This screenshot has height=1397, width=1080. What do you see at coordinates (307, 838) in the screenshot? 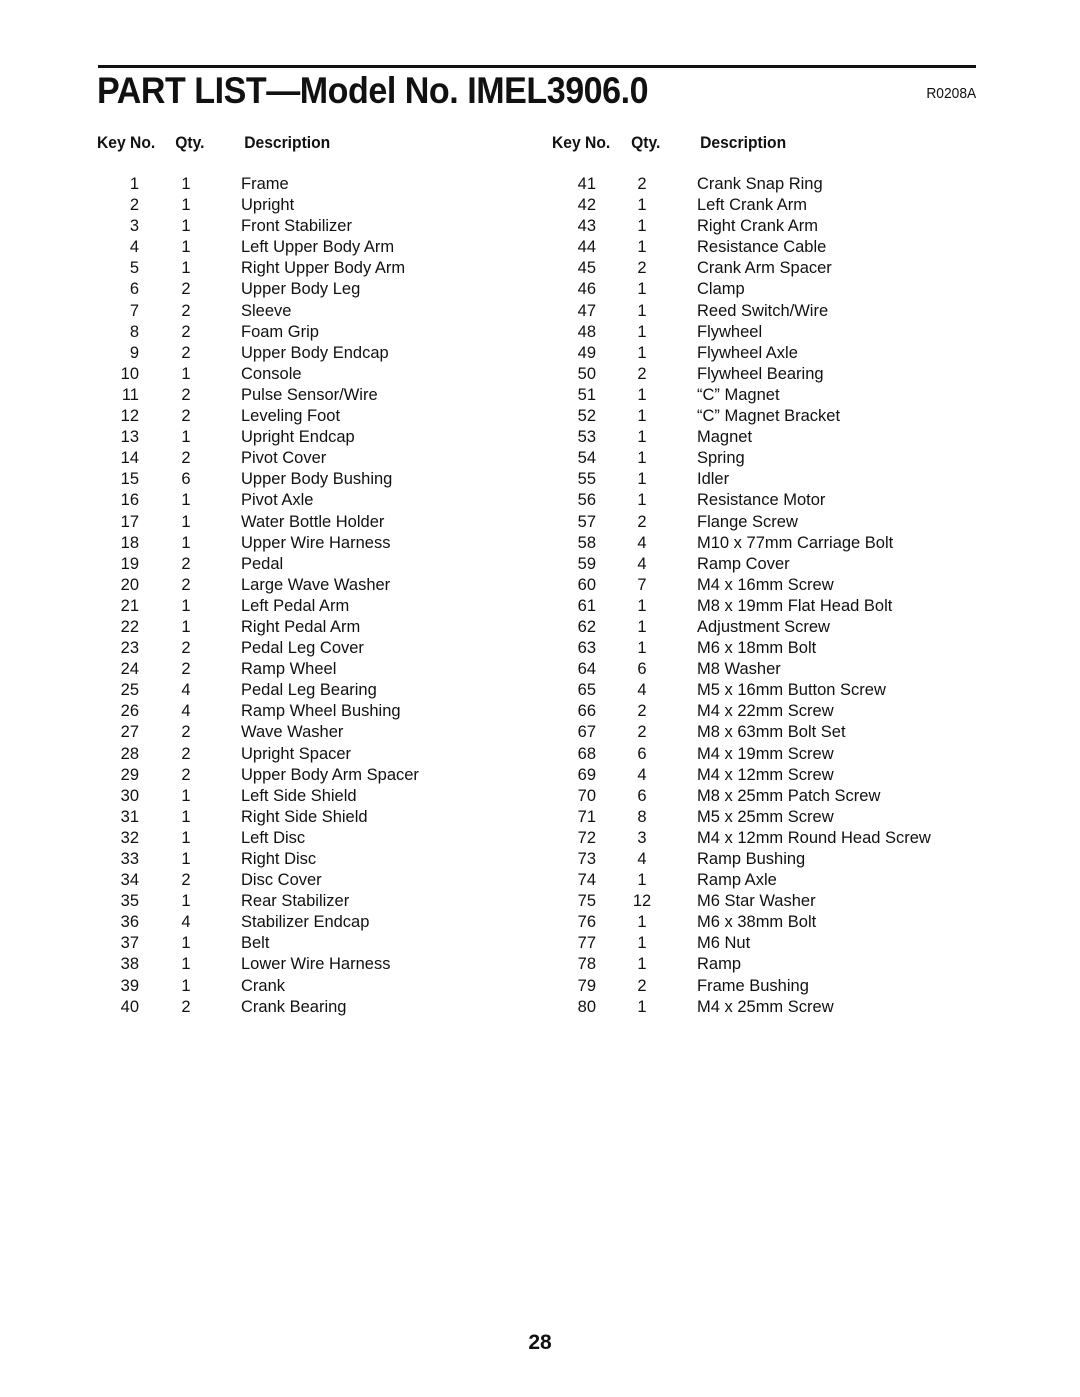
I see `part-row: 32 1 Left Disc` at bounding box center [307, 838].